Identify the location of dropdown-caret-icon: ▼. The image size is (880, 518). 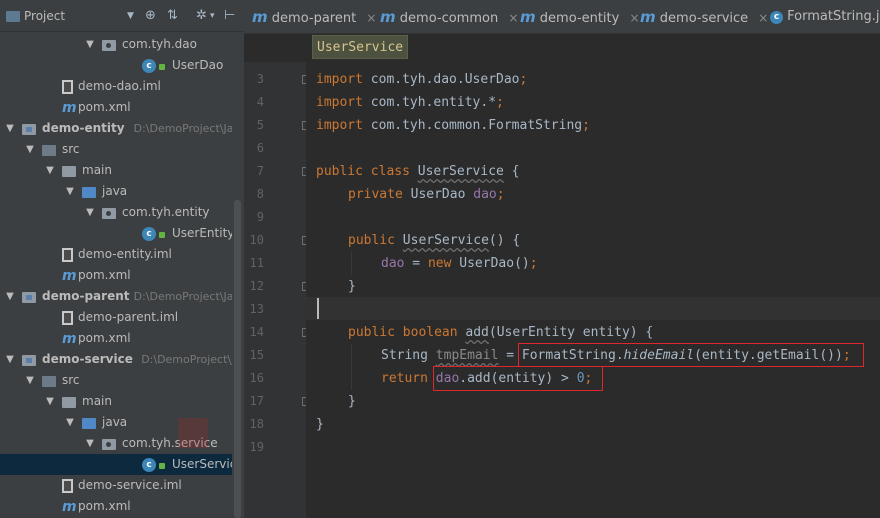
(130, 16).